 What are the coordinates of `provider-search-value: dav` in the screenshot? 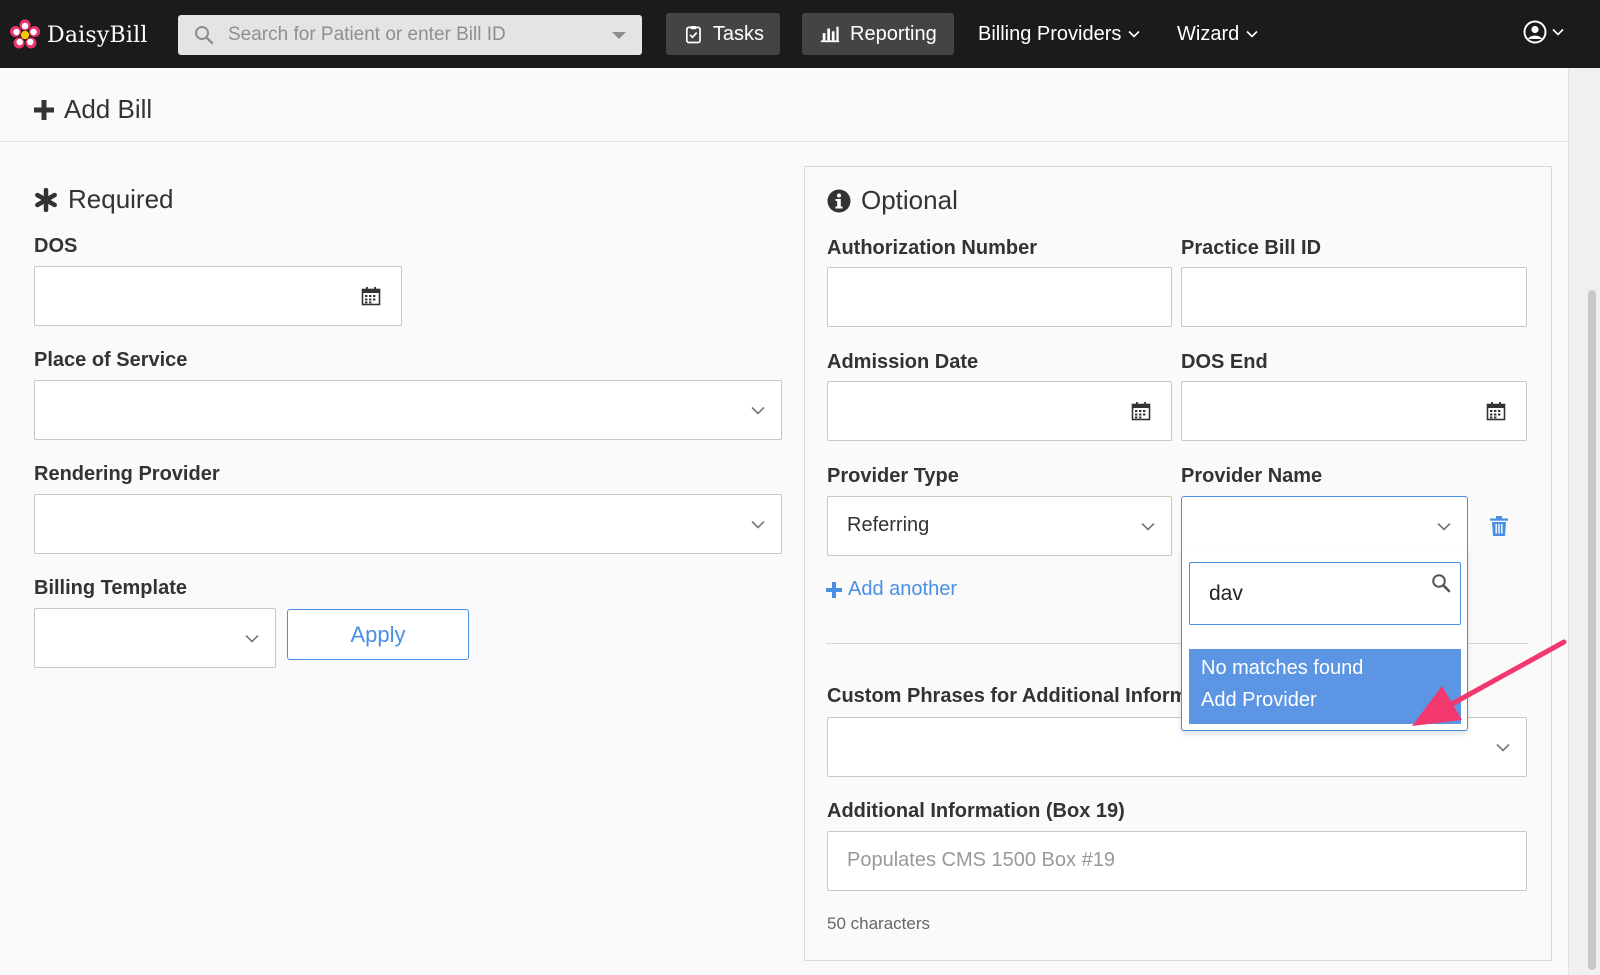 It's located at (1226, 593).